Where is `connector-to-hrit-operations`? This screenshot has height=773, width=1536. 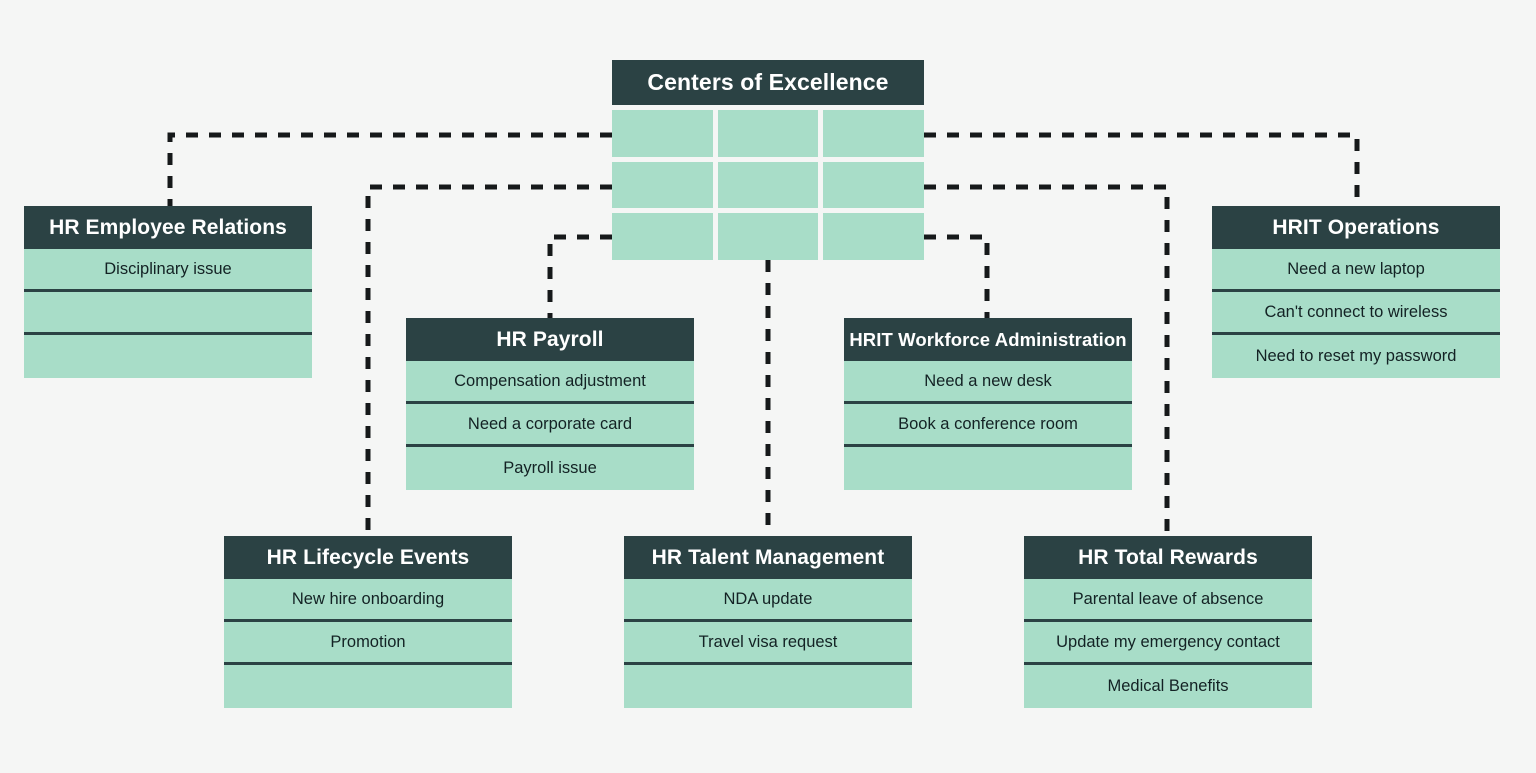
connector-to-hrit-operations is located at coordinates (1142, 170).